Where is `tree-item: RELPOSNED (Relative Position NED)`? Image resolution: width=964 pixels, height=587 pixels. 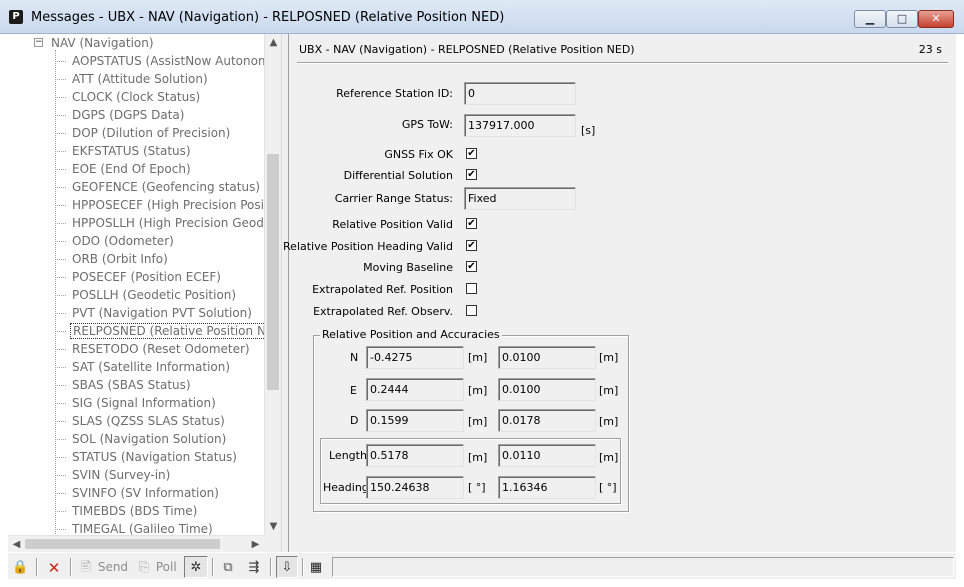
tree-item: RELPOSNED (Relative Position NED) is located at coordinates (167, 331).